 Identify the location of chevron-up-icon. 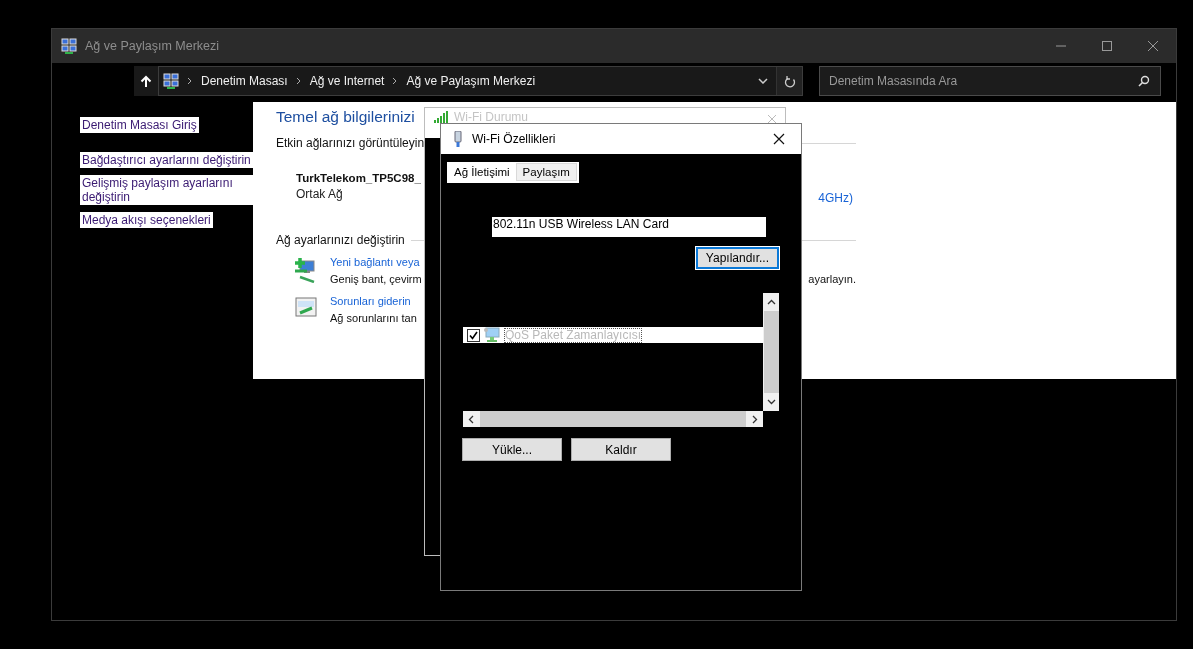
(771, 302).